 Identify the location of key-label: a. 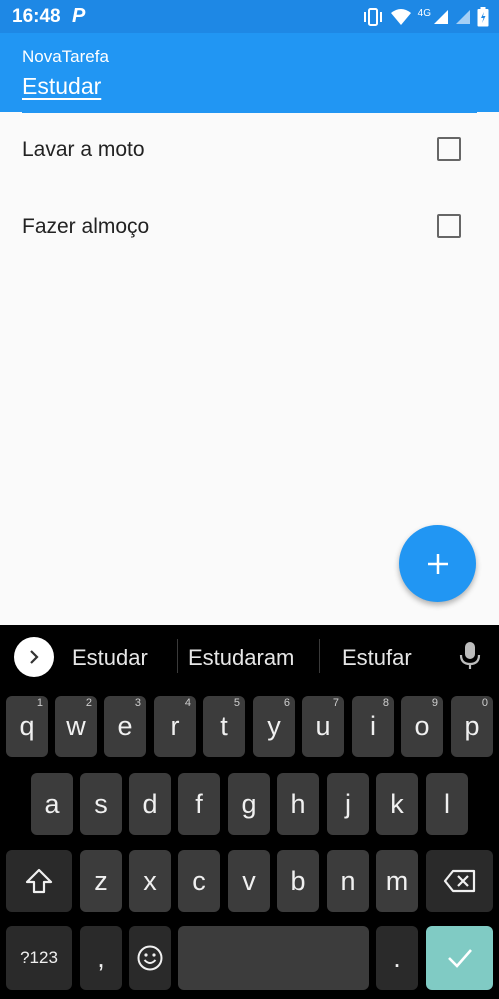
(52, 803).